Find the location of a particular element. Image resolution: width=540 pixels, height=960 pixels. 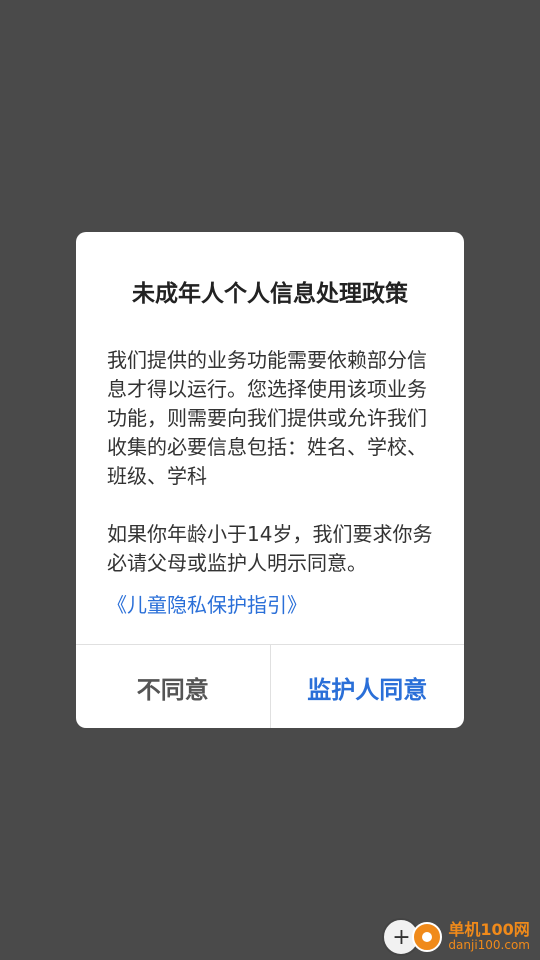

watermark: + 单机100网 danji100.com is located at coordinates (456, 937).